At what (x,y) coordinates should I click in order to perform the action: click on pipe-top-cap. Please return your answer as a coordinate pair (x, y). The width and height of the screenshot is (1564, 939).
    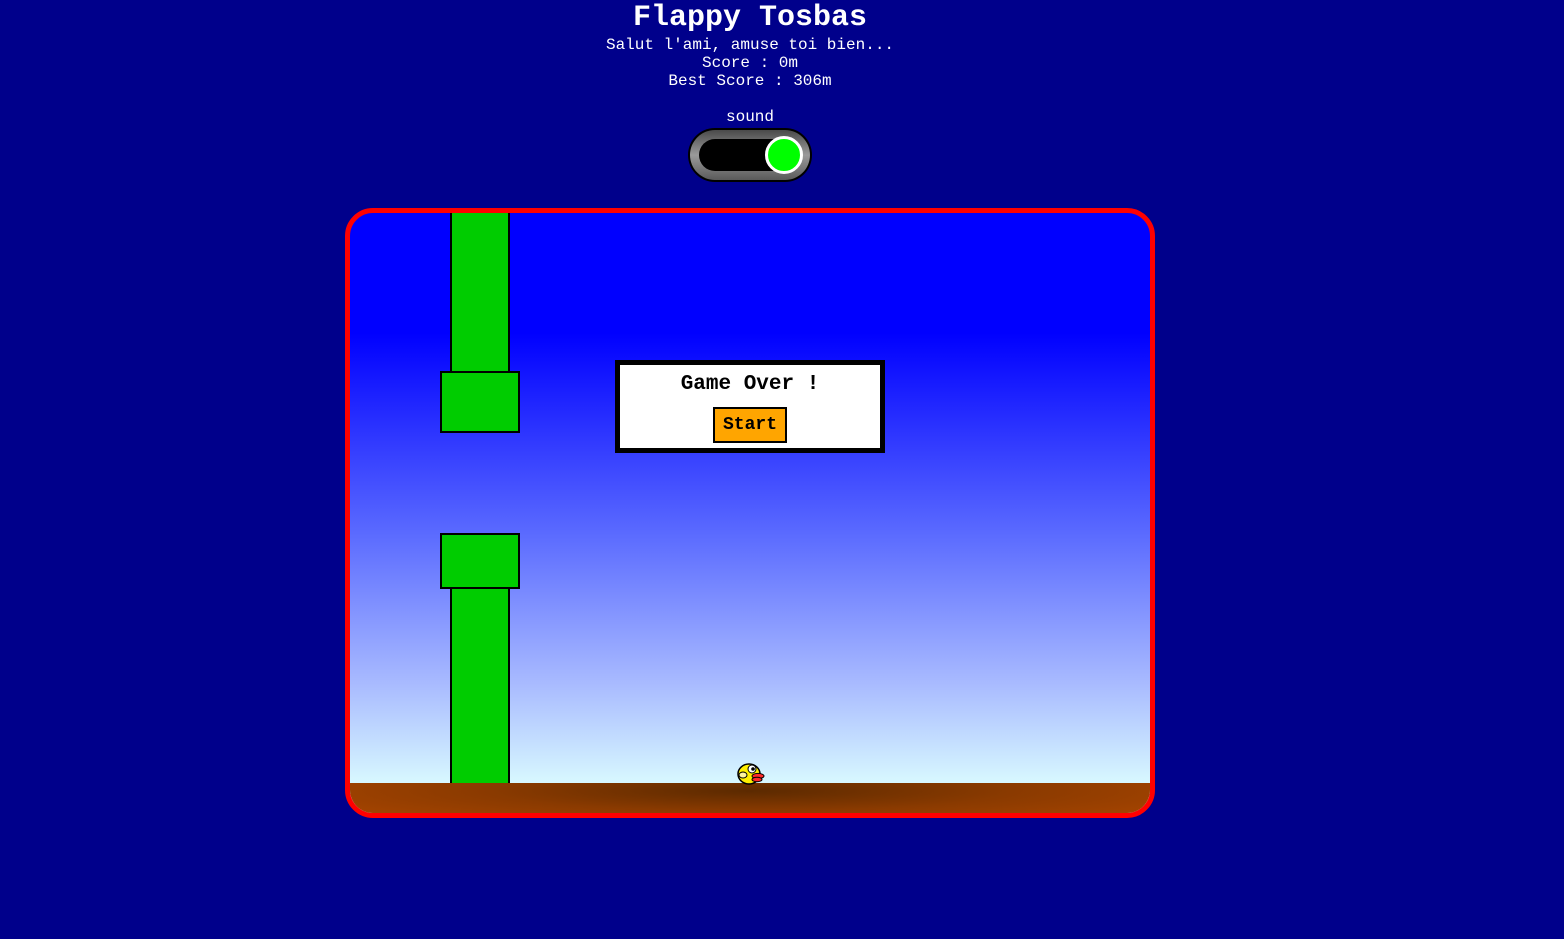
    Looking at the image, I should click on (480, 402).